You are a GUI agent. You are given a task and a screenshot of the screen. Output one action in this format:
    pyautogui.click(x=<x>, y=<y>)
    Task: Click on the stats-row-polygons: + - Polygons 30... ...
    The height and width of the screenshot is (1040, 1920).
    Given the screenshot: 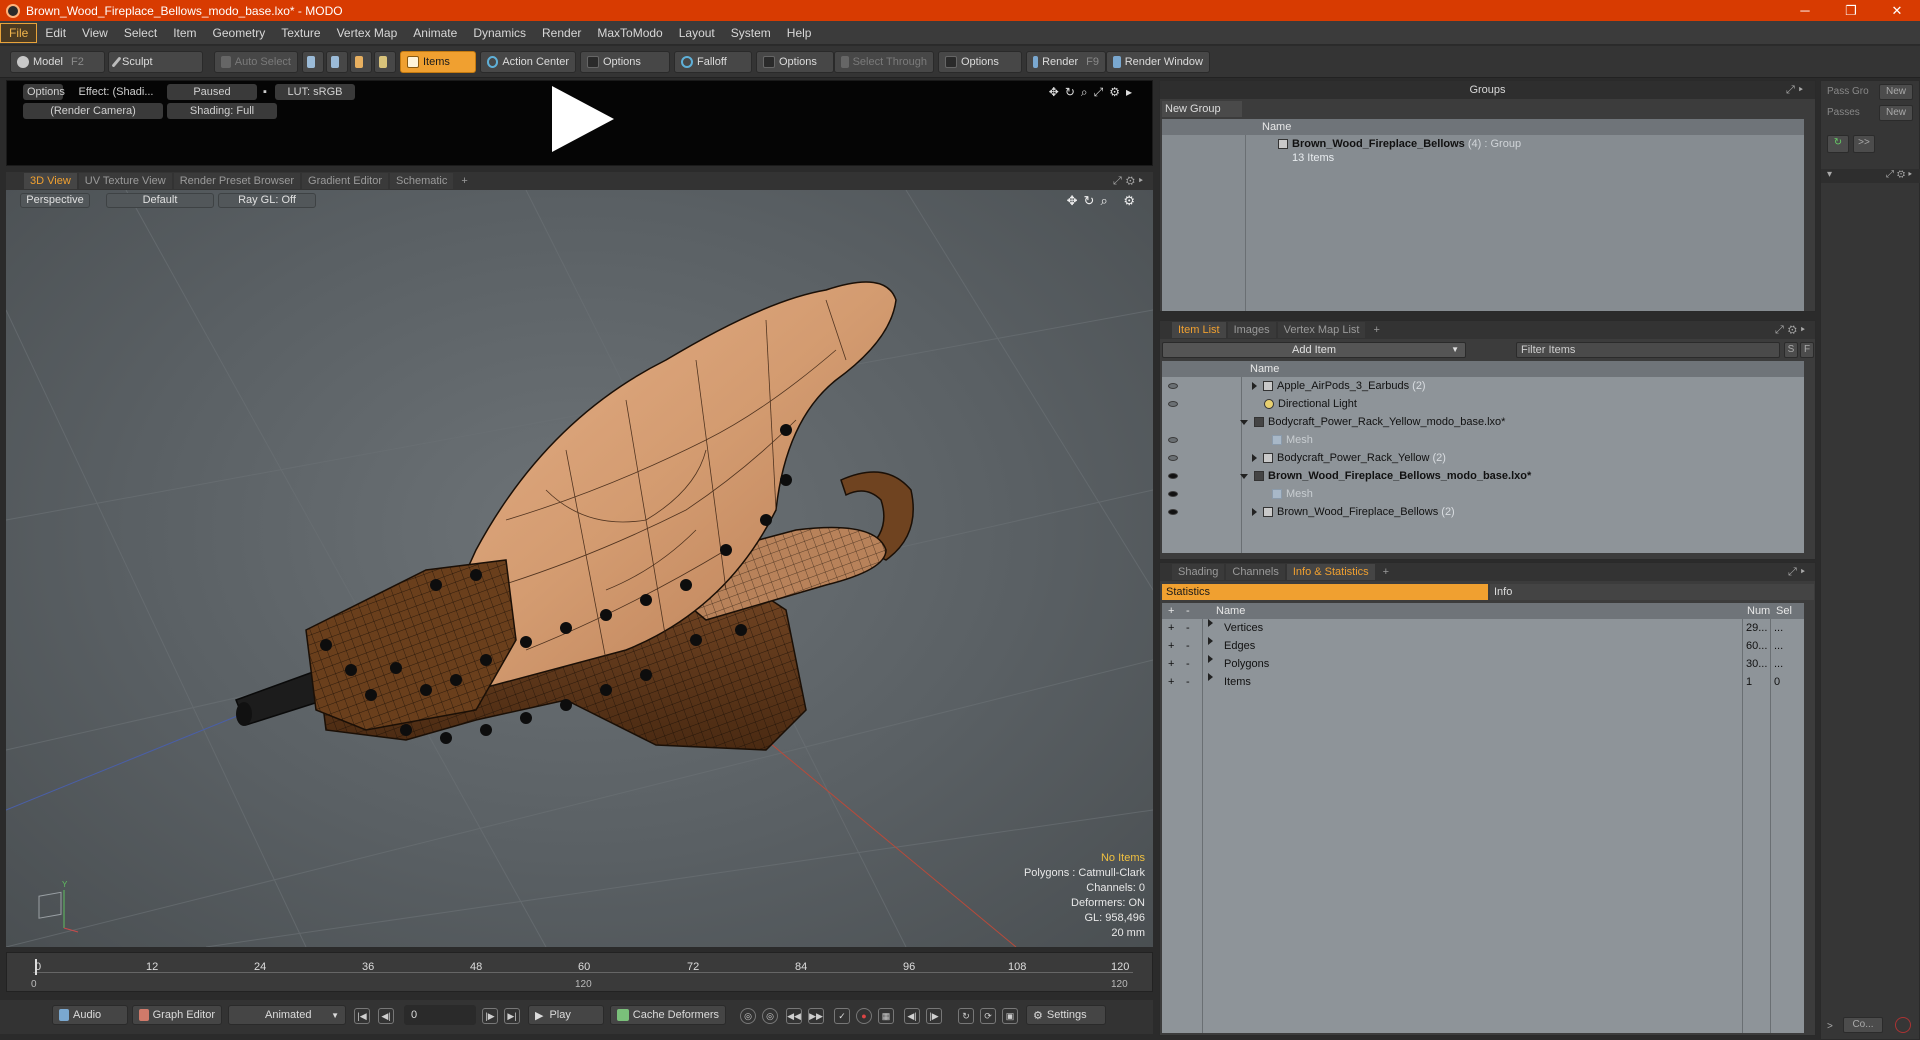 What is the action you would take?
    pyautogui.click(x=1483, y=664)
    